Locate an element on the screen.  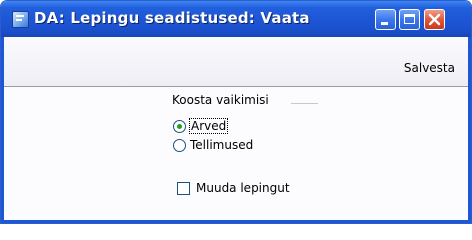
checkbox-label: Muuda lepingut is located at coordinates (243, 188).